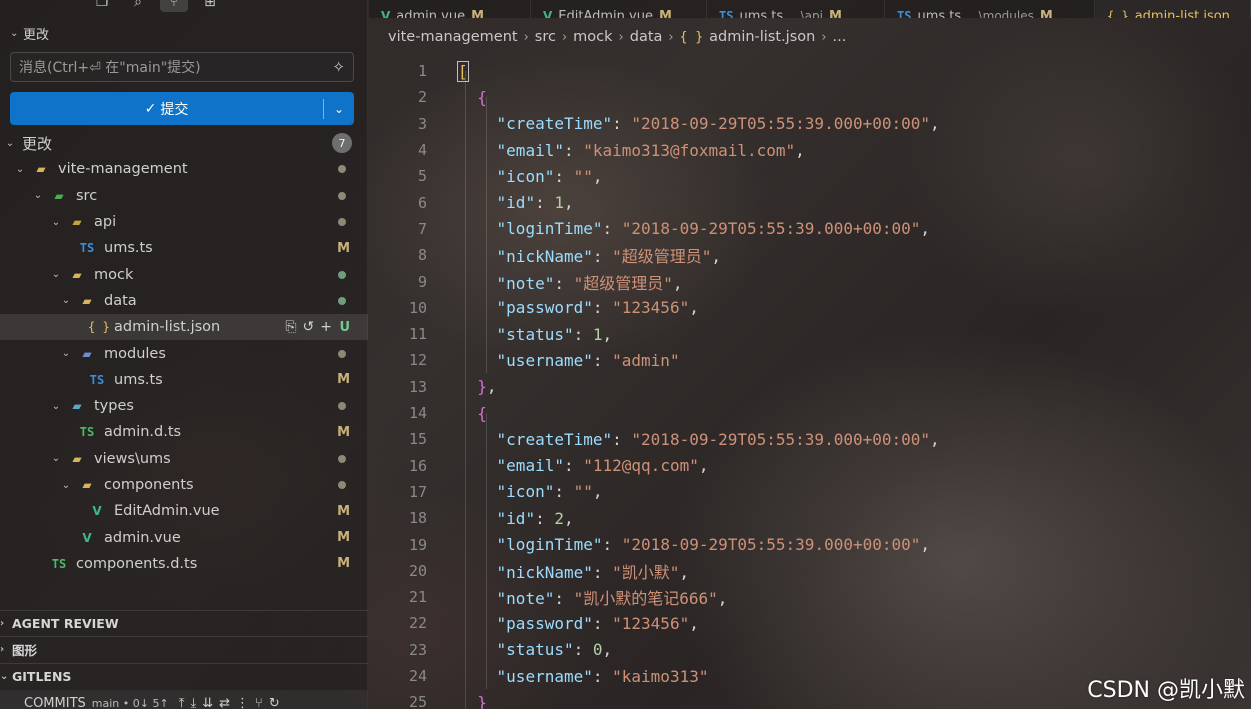 This screenshot has width=1251, height=709. What do you see at coordinates (102, 6) in the screenshot?
I see `copy-icon: ❐` at bounding box center [102, 6].